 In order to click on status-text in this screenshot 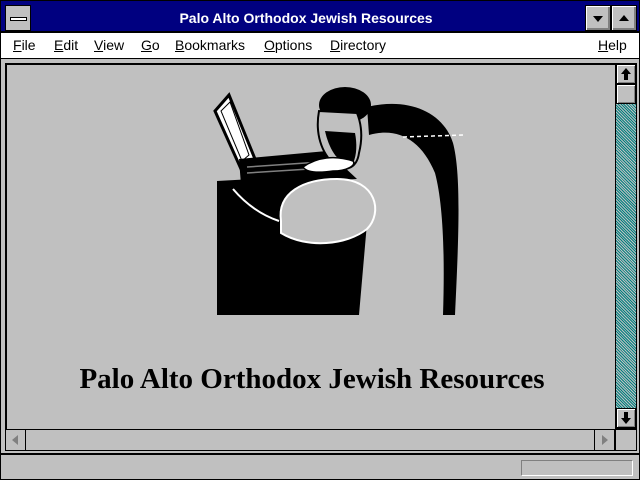, I will do `click(257, 468)`.